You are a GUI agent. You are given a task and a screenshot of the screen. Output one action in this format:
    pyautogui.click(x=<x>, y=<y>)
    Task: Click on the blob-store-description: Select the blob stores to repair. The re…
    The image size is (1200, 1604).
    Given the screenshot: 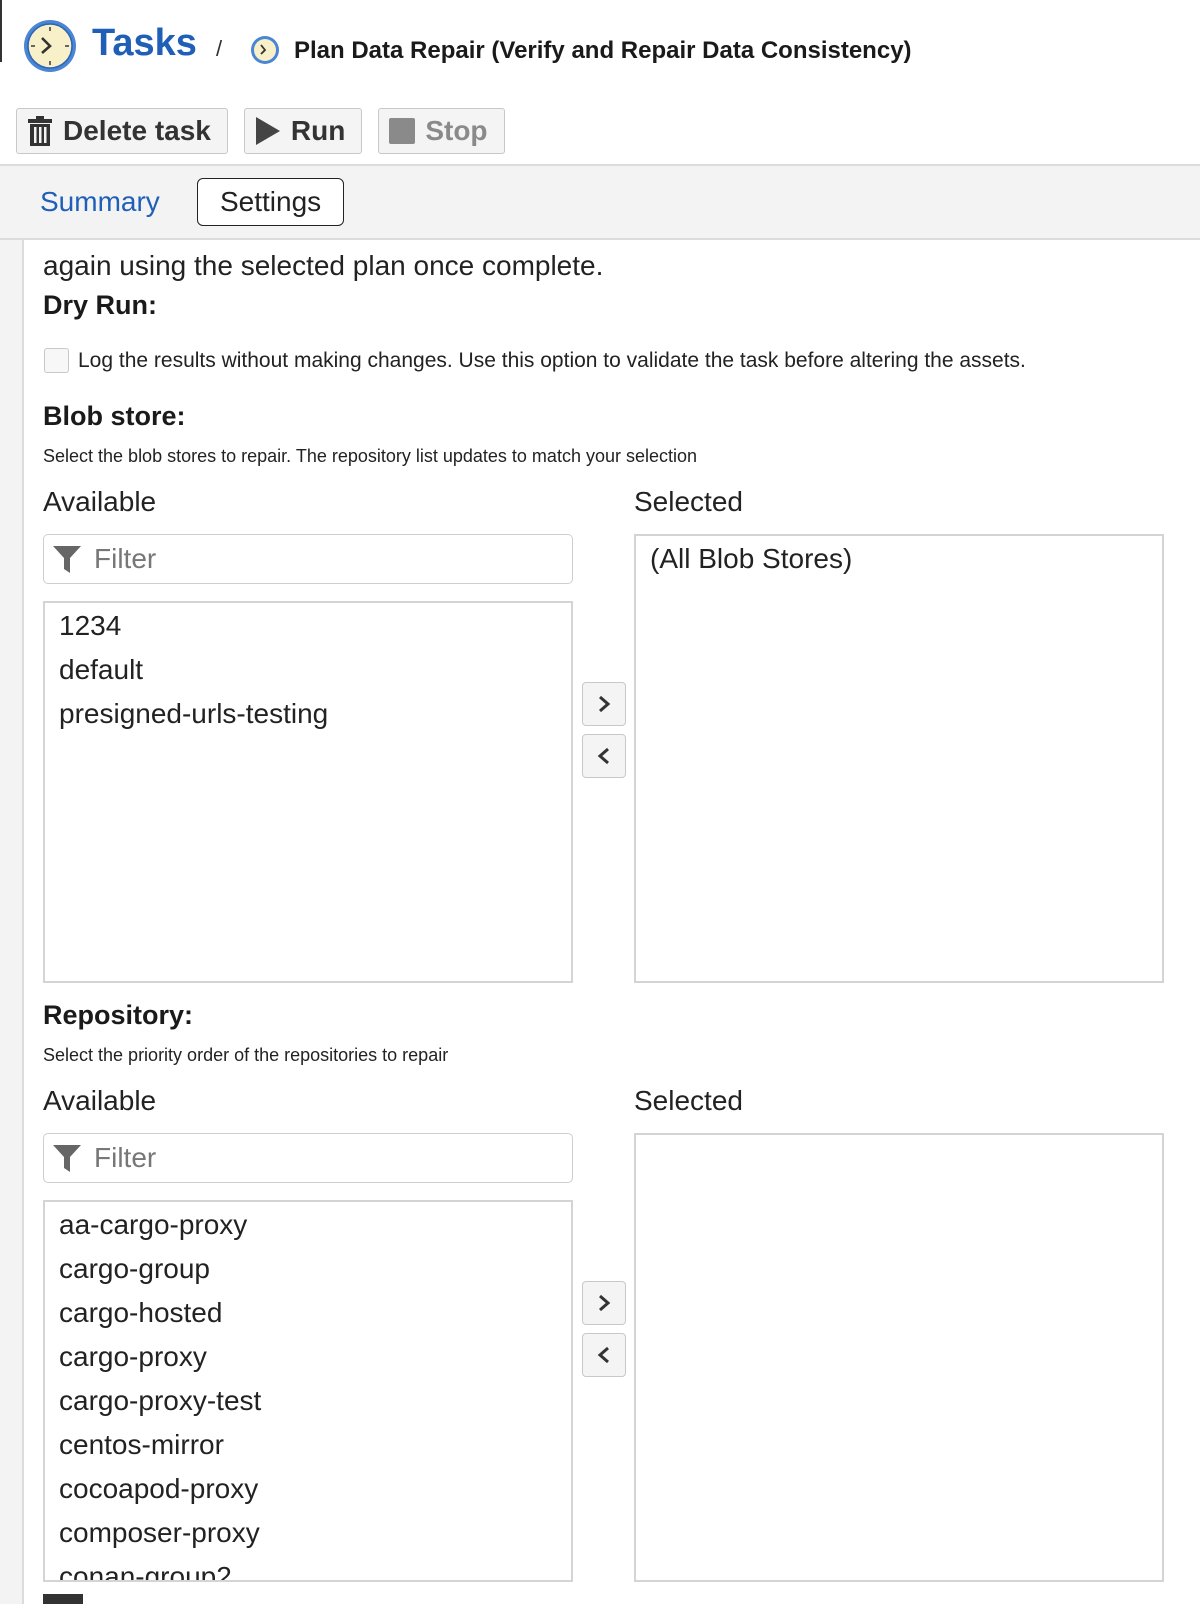 What is the action you would take?
    pyautogui.click(x=370, y=456)
    